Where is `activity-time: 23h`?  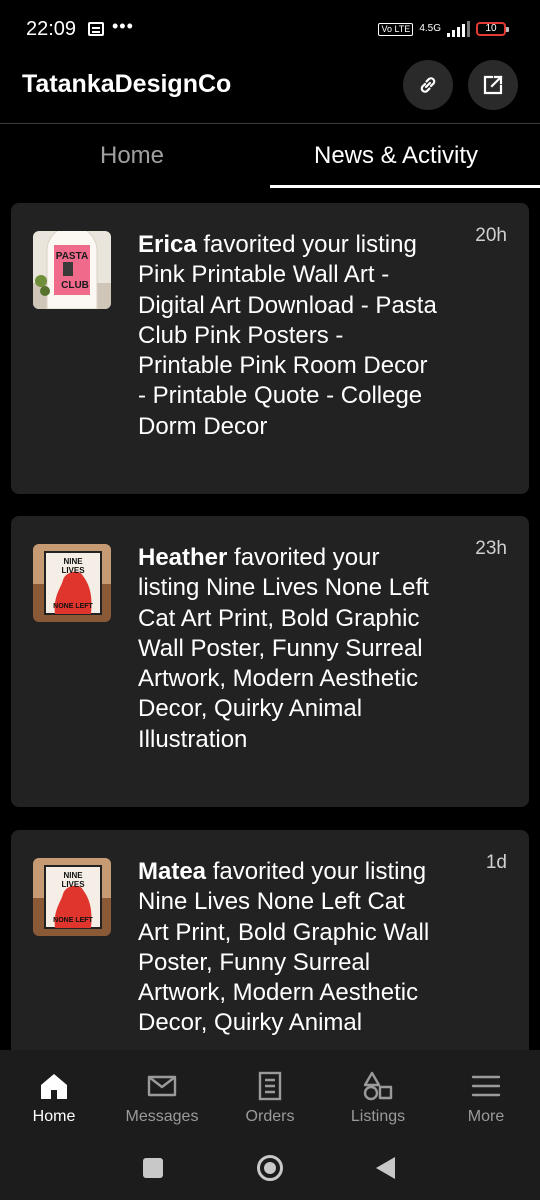
activity-time: 23h is located at coordinates (491, 548).